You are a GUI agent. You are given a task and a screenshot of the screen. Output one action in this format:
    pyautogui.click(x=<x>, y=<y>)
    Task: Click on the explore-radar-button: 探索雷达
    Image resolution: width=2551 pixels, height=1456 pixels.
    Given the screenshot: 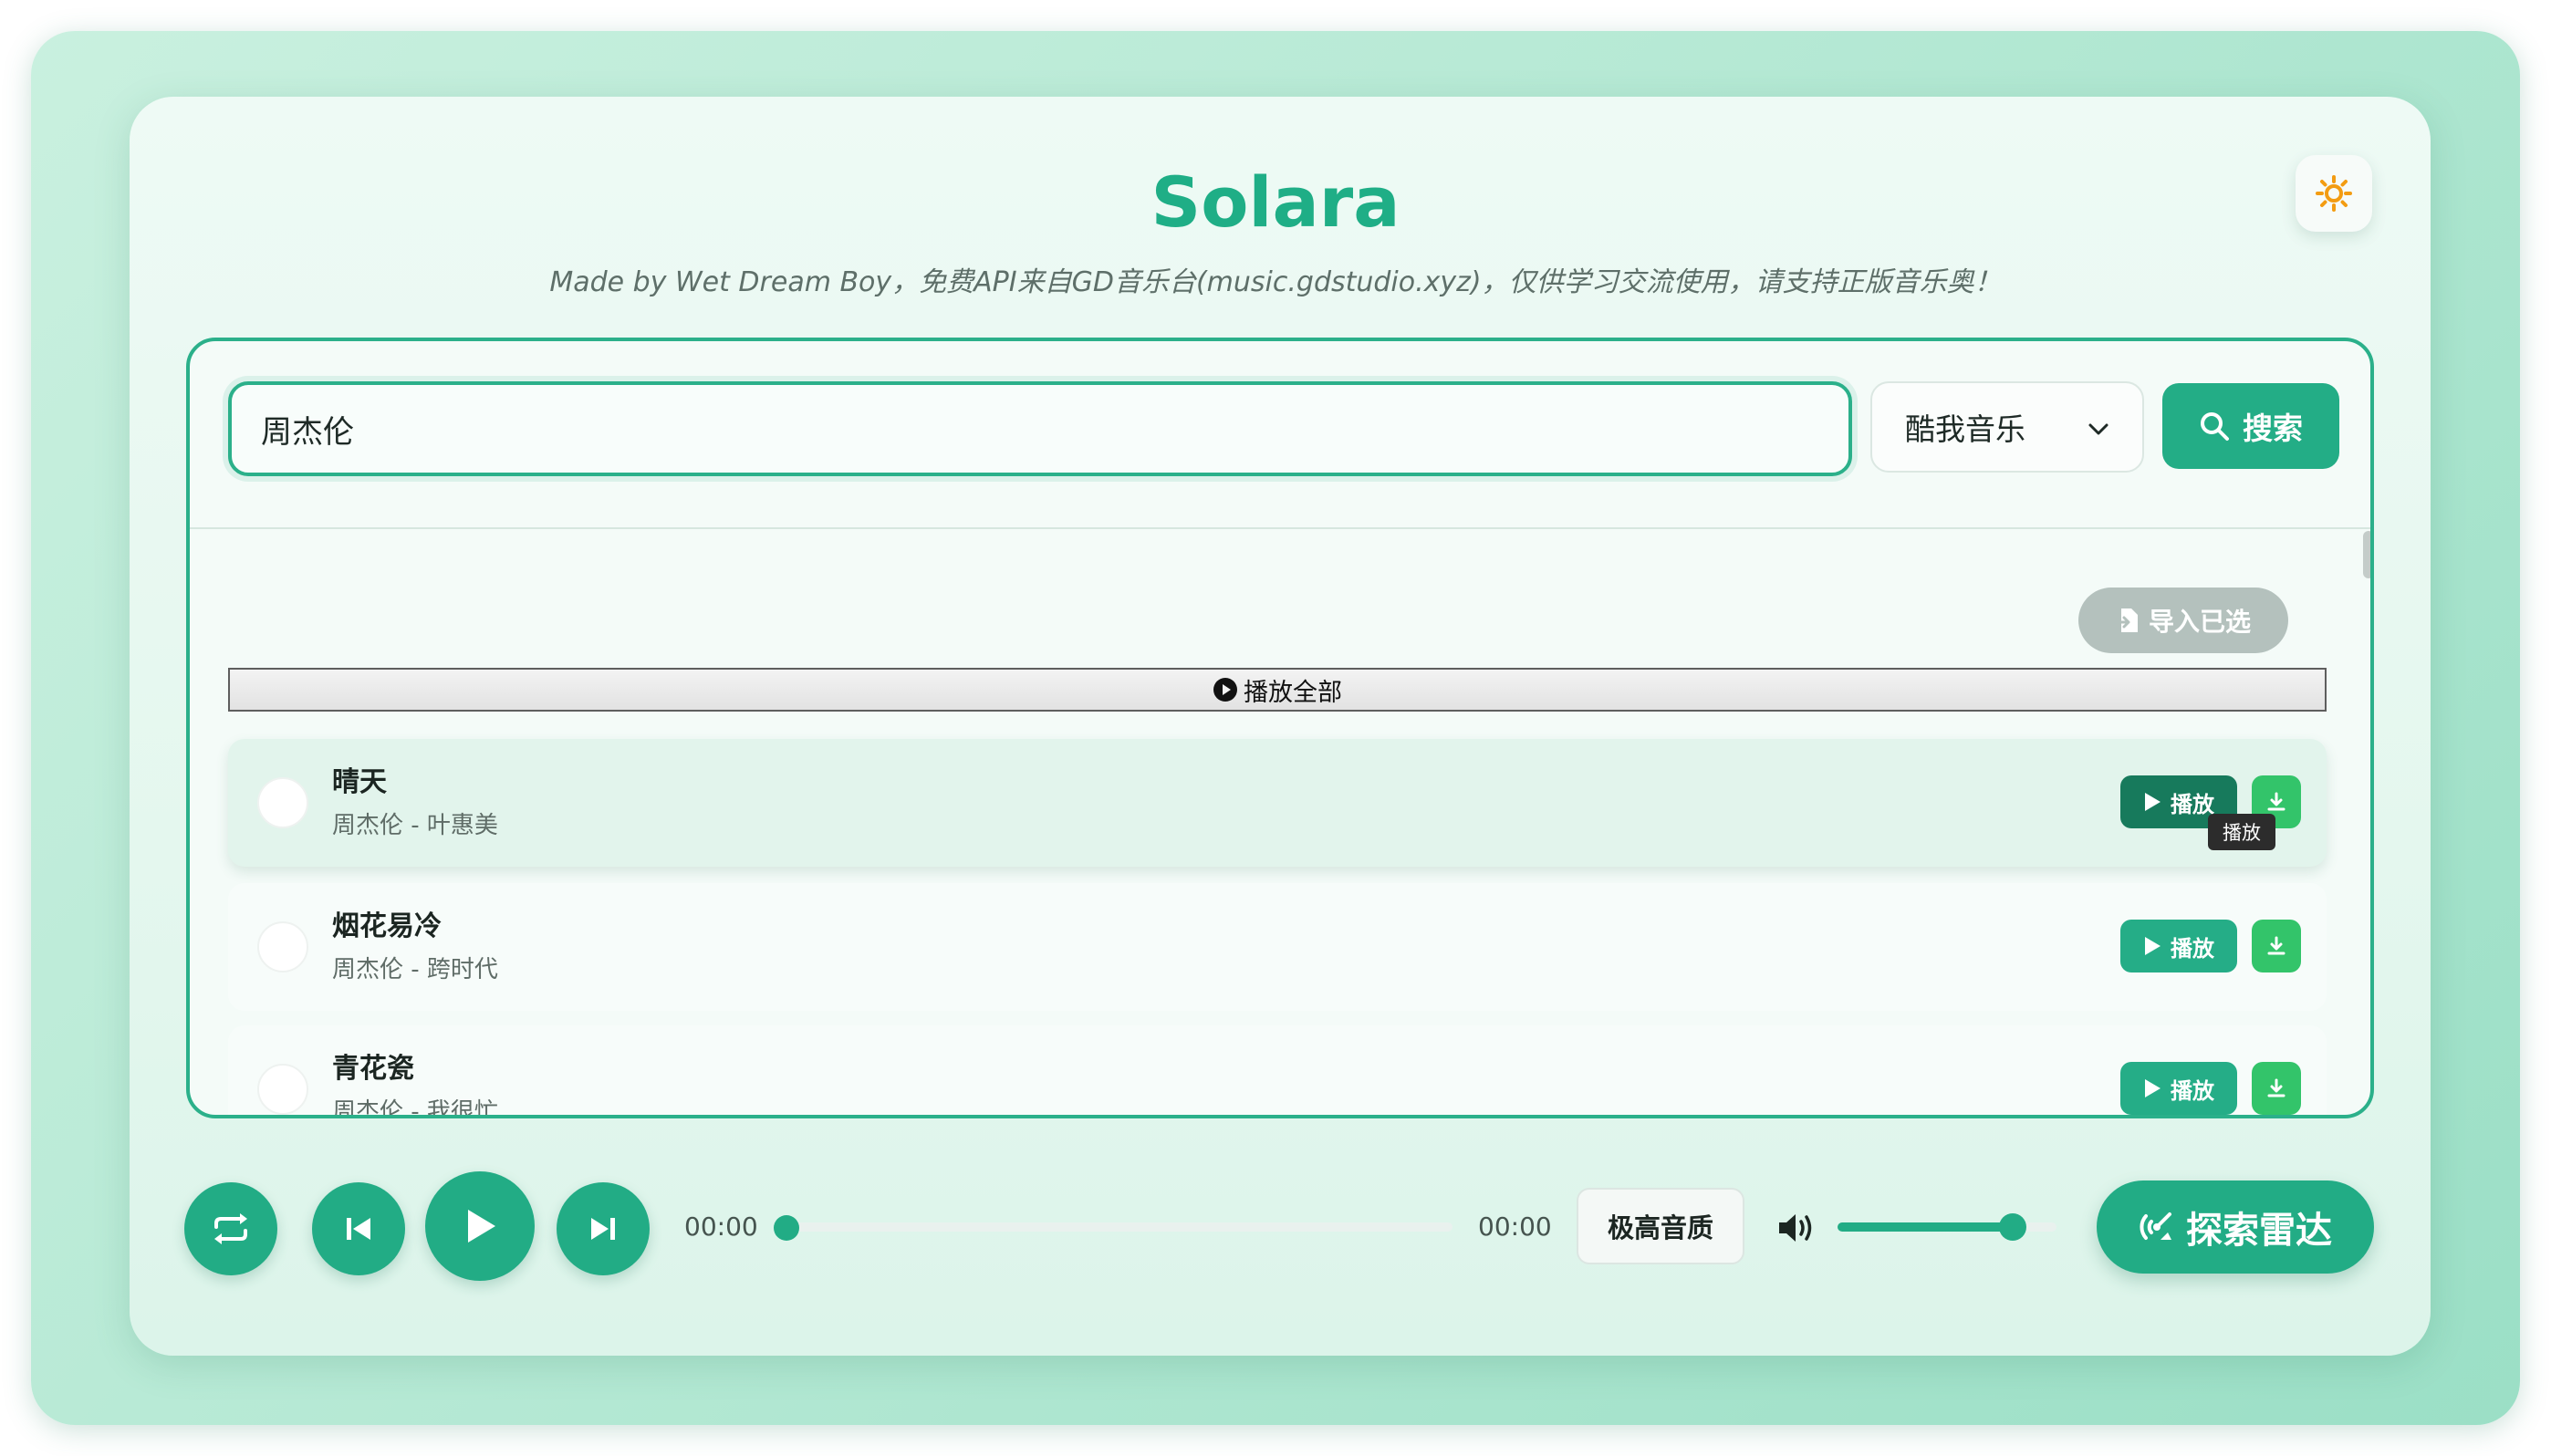 What is the action you would take?
    pyautogui.click(x=2235, y=1227)
    